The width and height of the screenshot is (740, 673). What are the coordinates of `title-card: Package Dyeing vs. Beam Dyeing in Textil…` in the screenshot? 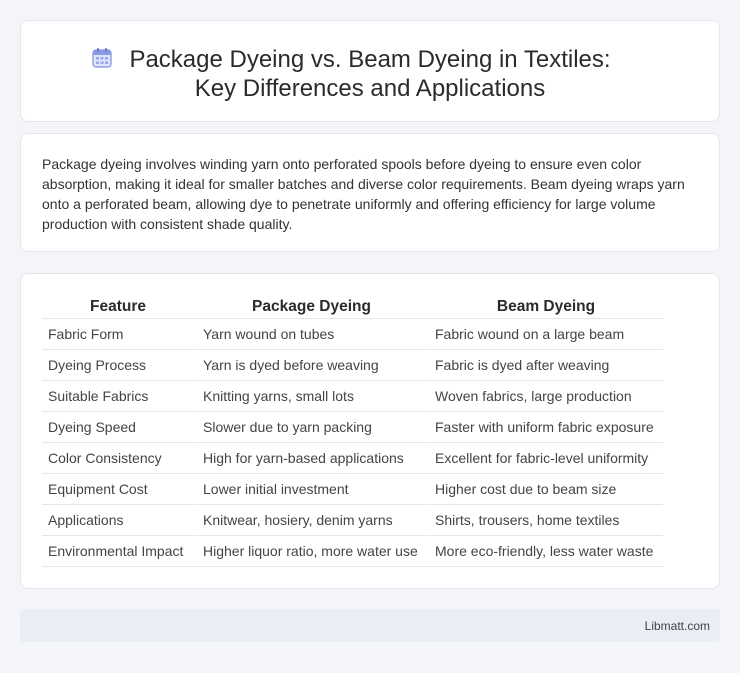 It's located at (370, 71).